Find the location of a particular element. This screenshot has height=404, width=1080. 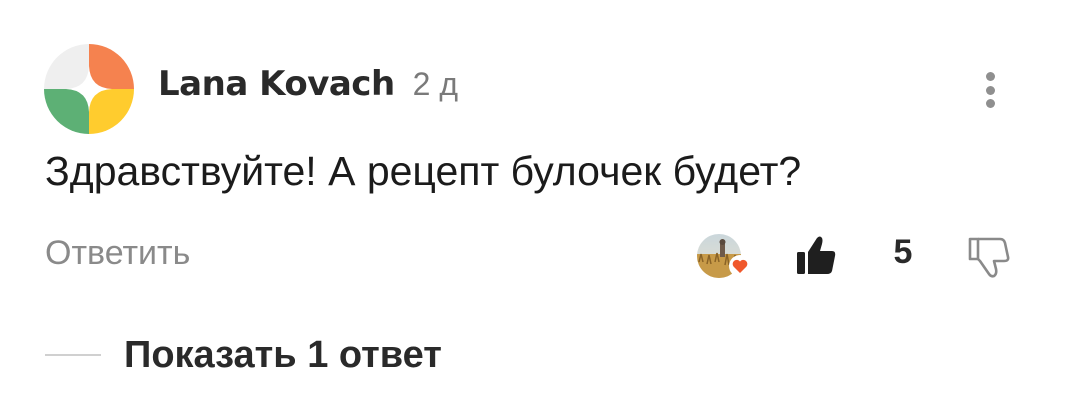

more-options-icon is located at coordinates (990, 90).